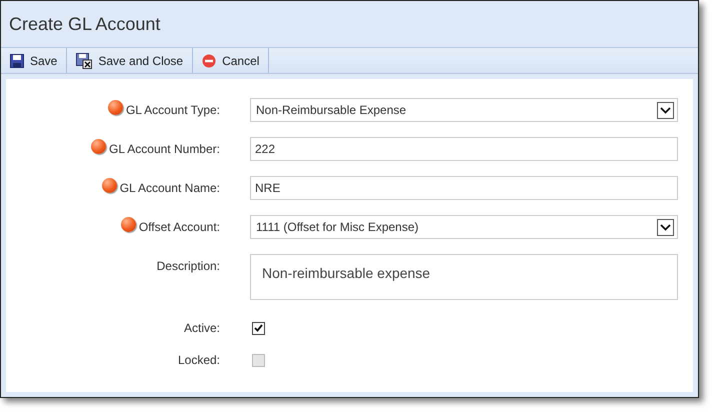  What do you see at coordinates (202, 328) in the screenshot?
I see `field-label: Active:` at bounding box center [202, 328].